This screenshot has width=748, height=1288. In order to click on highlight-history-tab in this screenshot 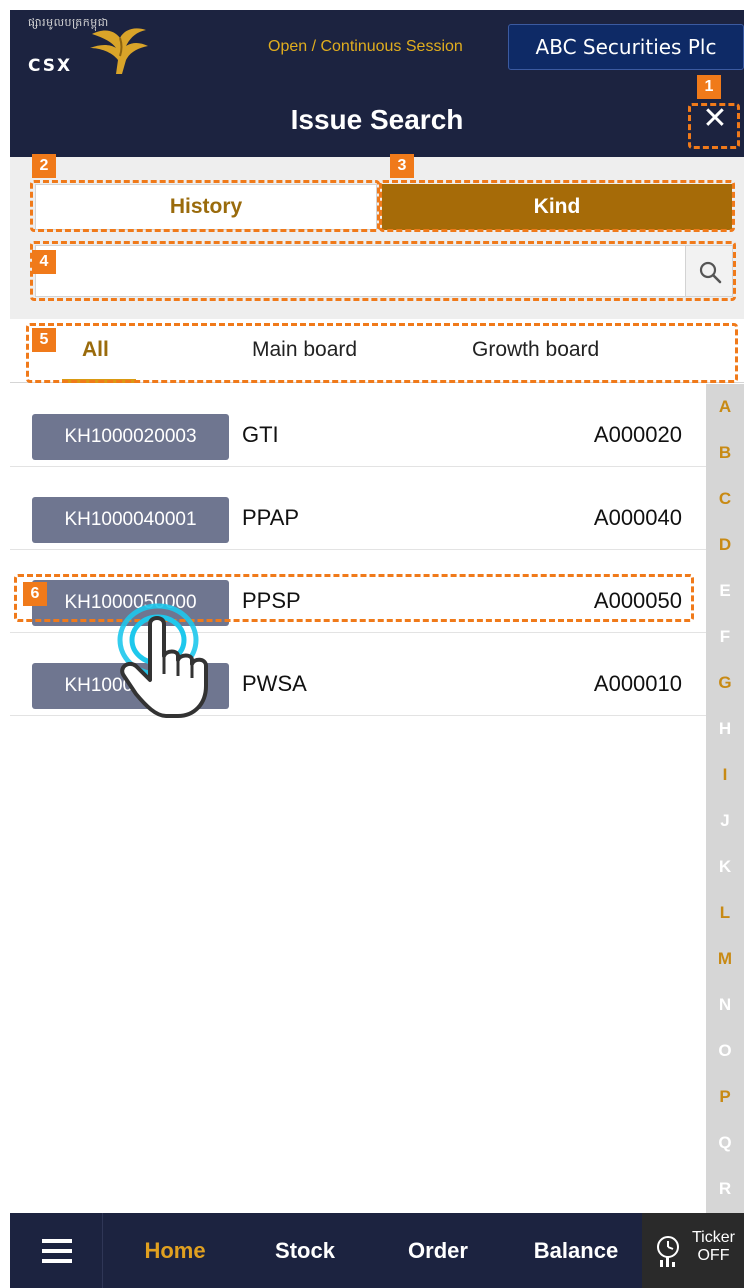, I will do `click(205, 206)`.